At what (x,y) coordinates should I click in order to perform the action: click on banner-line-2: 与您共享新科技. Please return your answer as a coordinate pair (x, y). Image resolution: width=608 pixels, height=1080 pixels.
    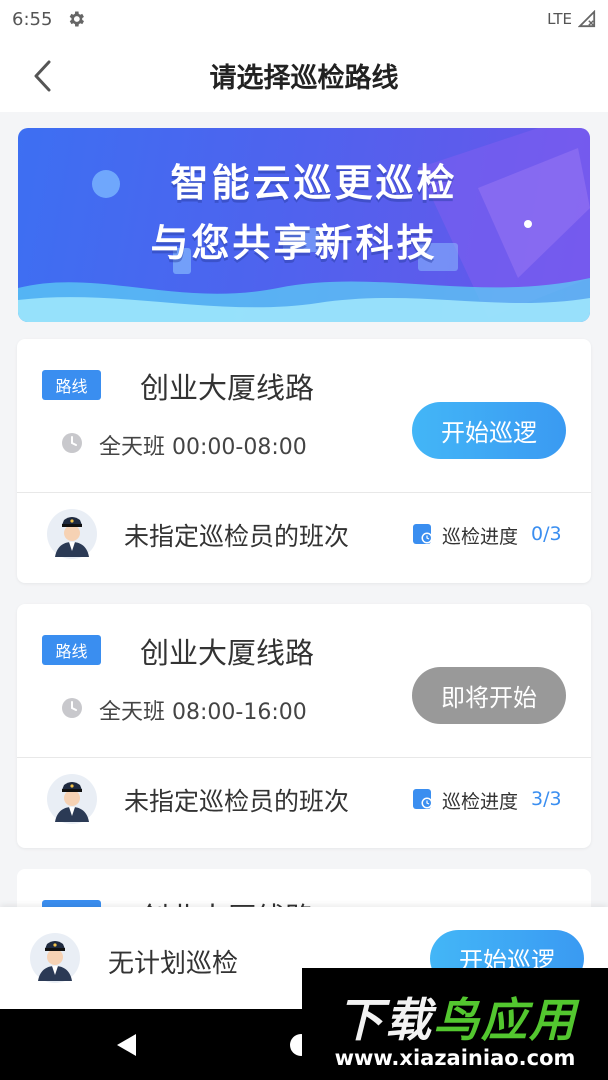
    Looking at the image, I should click on (294, 243).